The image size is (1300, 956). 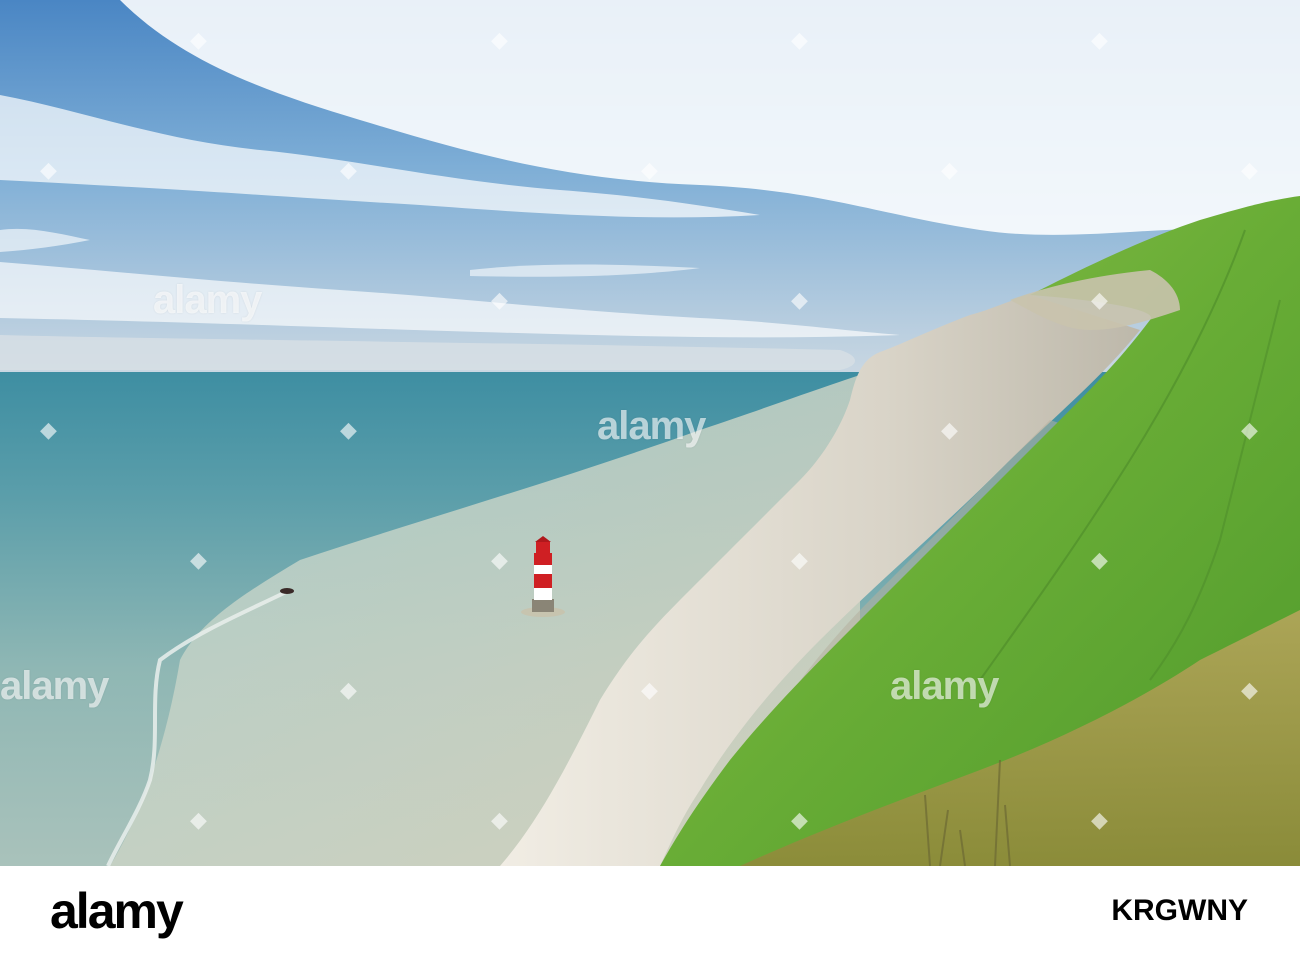 I want to click on boat, so click(x=287, y=591).